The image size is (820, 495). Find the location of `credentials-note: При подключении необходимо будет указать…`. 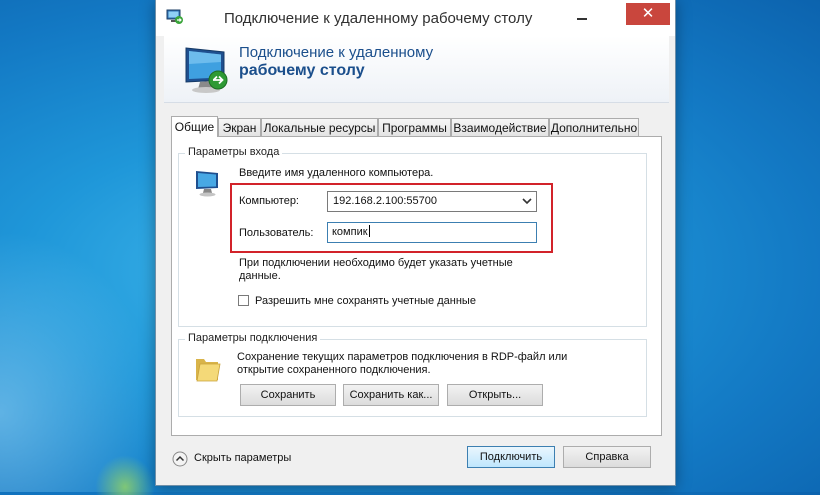

credentials-note: При подключении необходимо будет указать… is located at coordinates (376, 269).